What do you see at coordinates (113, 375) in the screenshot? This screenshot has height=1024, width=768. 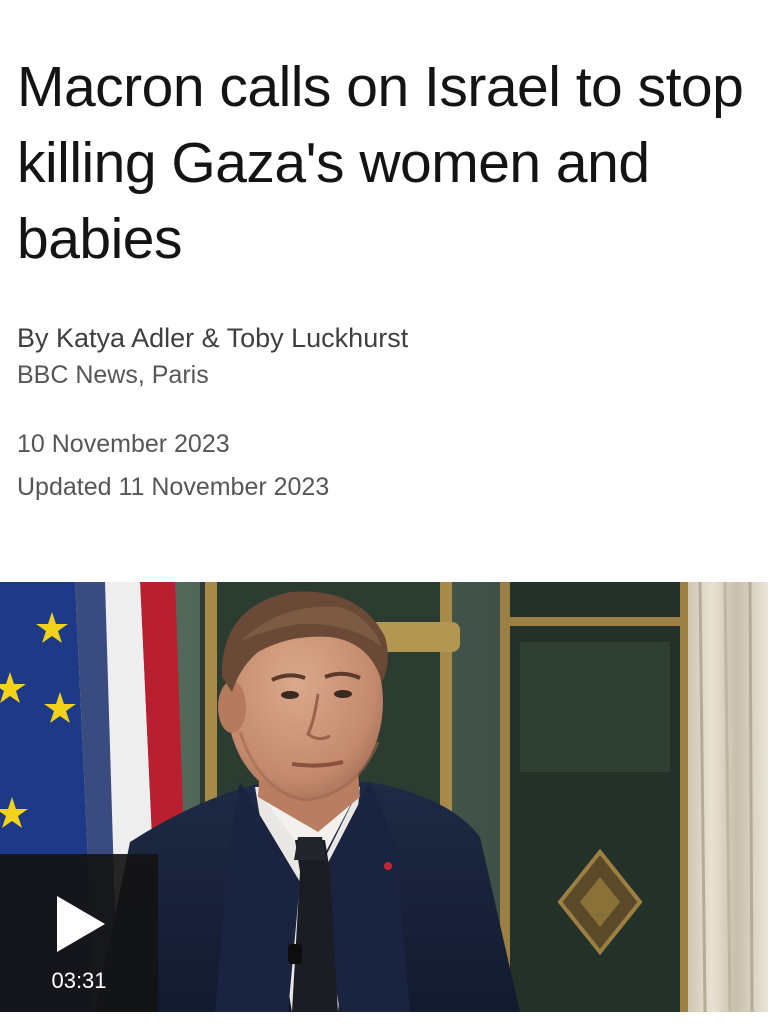 I see `byline-organisation: BBC News, Paris` at bounding box center [113, 375].